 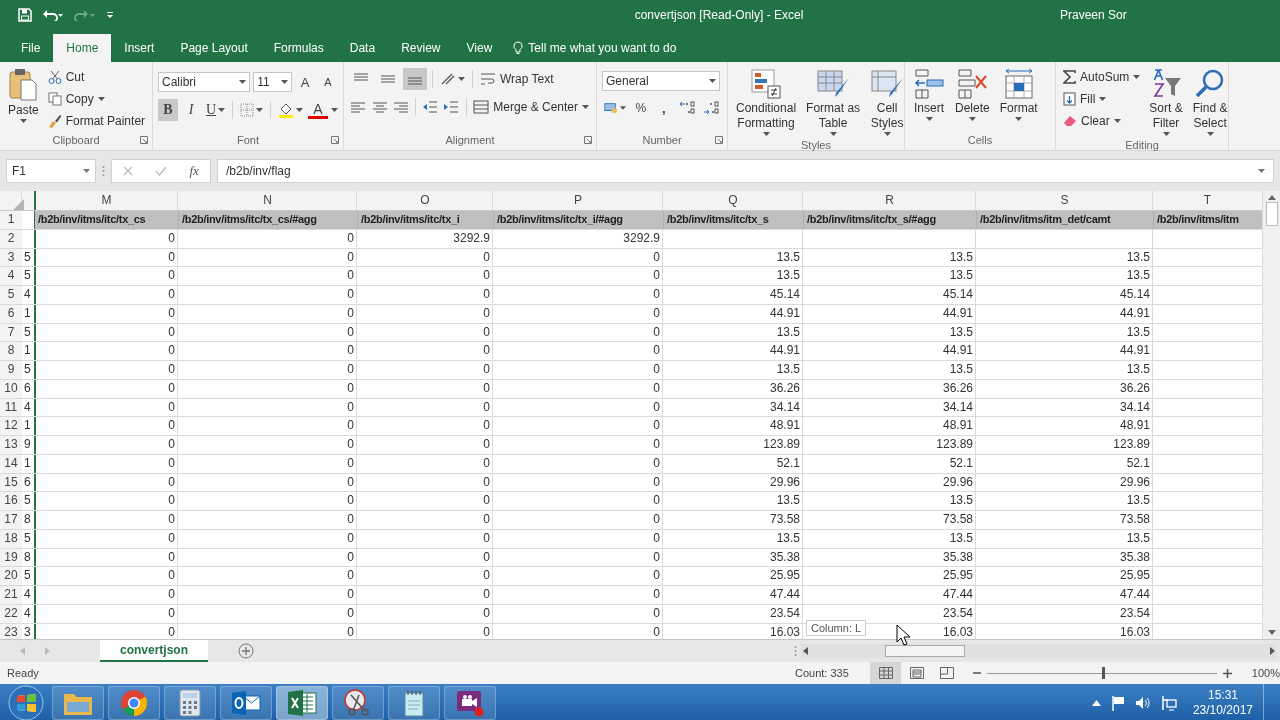 What do you see at coordinates (1271, 632) in the screenshot?
I see `scroll-down-icon` at bounding box center [1271, 632].